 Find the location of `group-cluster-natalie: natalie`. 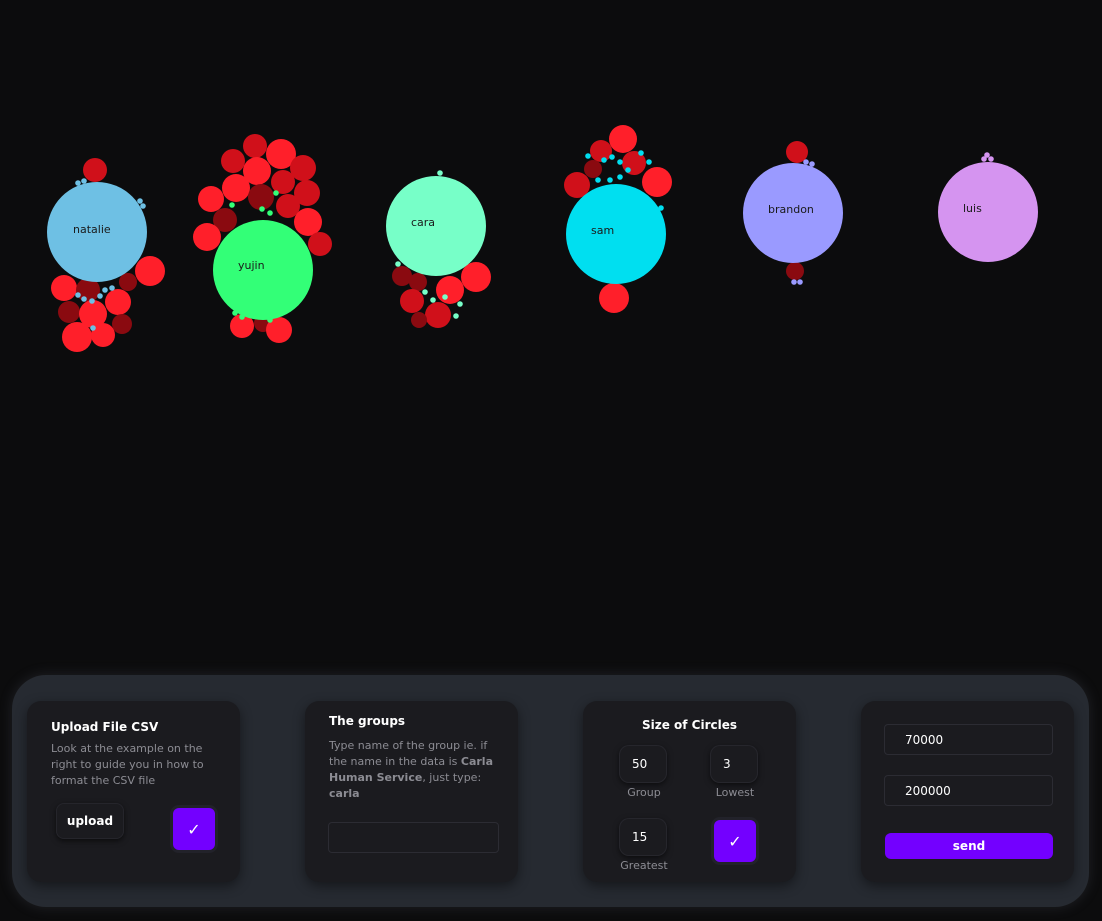

group-cluster-natalie: natalie is located at coordinates (106, 255).